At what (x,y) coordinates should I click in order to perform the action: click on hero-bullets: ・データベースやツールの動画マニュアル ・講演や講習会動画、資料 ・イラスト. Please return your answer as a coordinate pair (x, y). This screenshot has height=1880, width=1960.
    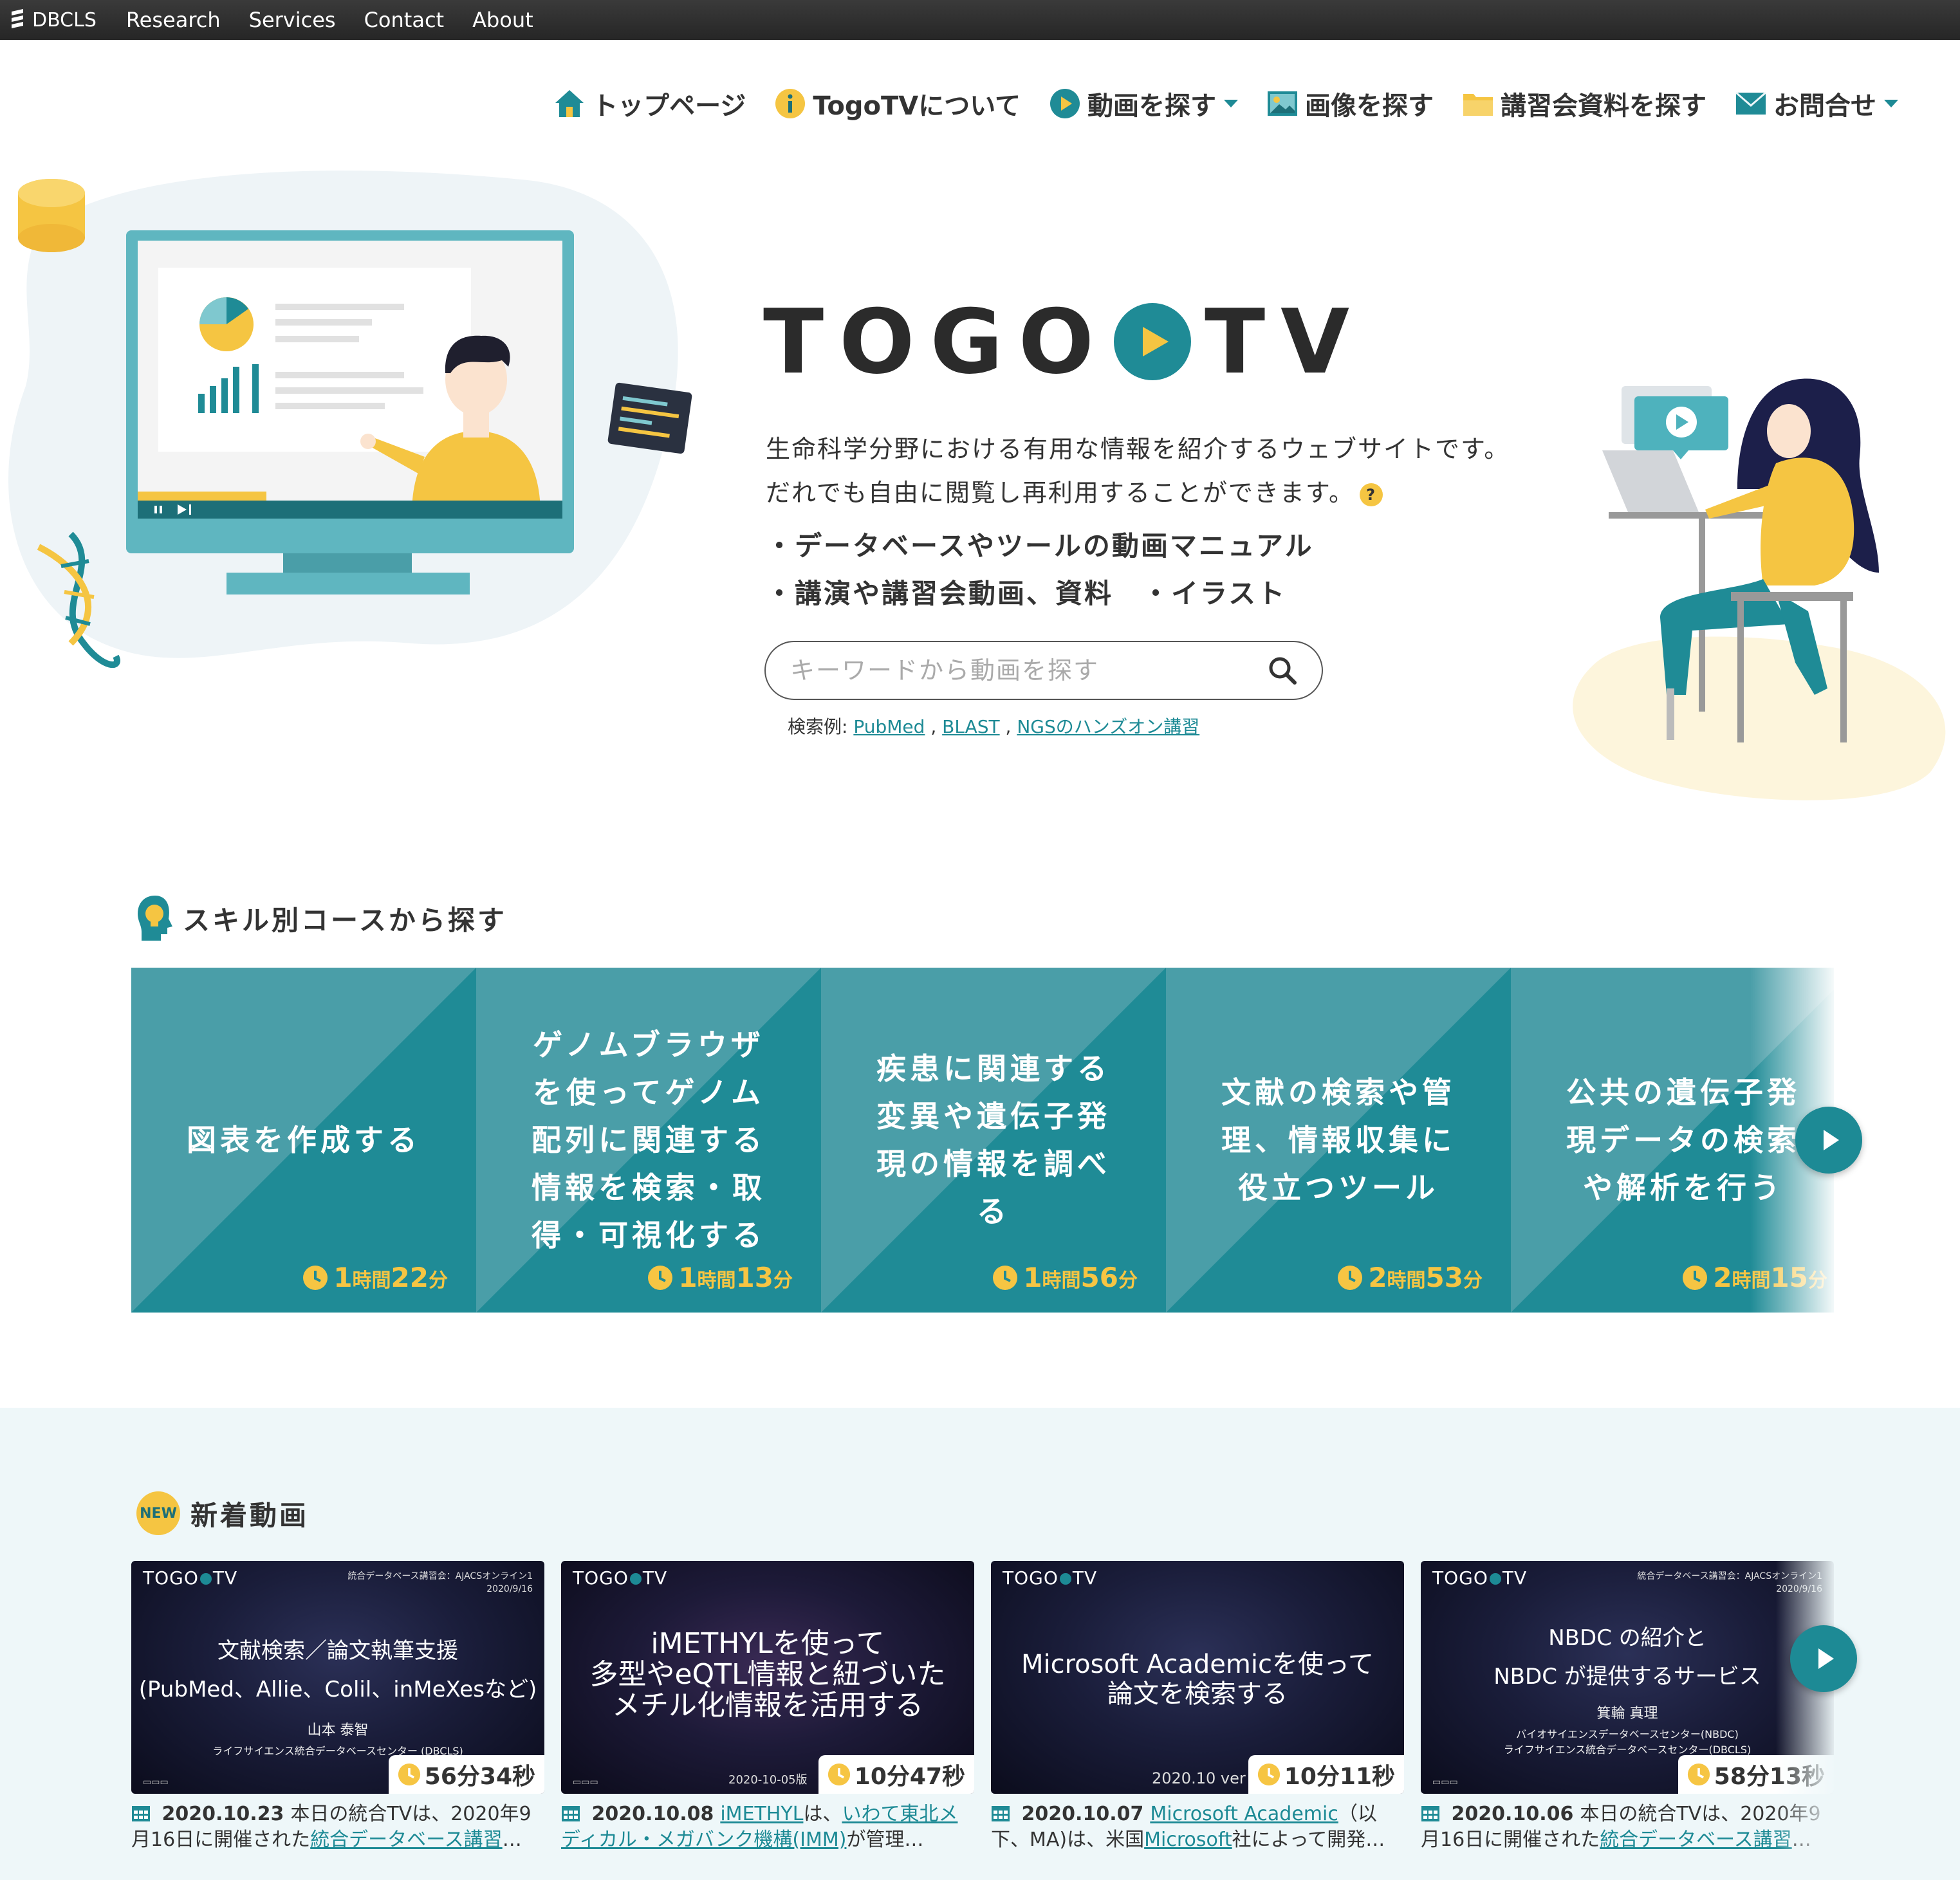
    Looking at the image, I should click on (1040, 570).